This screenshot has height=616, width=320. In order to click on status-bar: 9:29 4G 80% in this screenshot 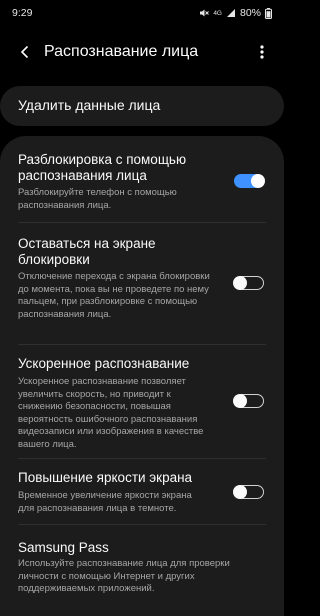, I will do `click(142, 13)`.